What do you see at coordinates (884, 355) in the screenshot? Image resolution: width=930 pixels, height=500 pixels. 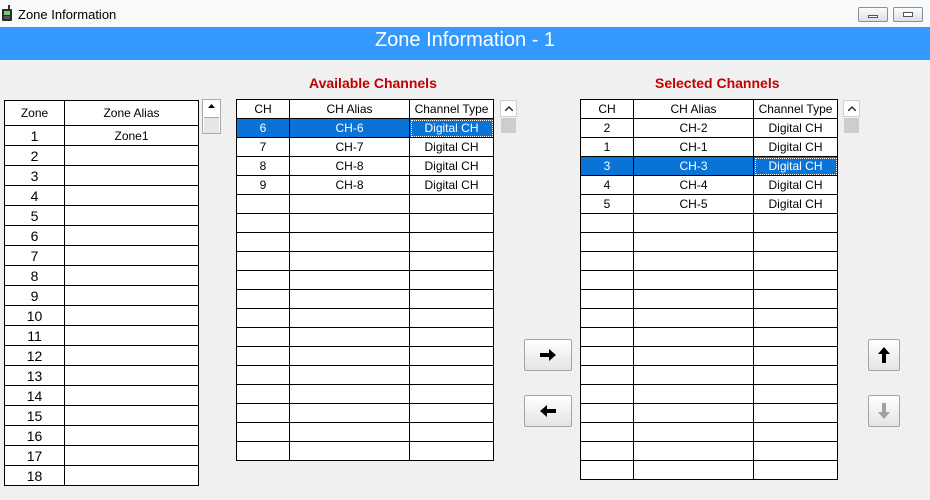 I see `move-up-button` at bounding box center [884, 355].